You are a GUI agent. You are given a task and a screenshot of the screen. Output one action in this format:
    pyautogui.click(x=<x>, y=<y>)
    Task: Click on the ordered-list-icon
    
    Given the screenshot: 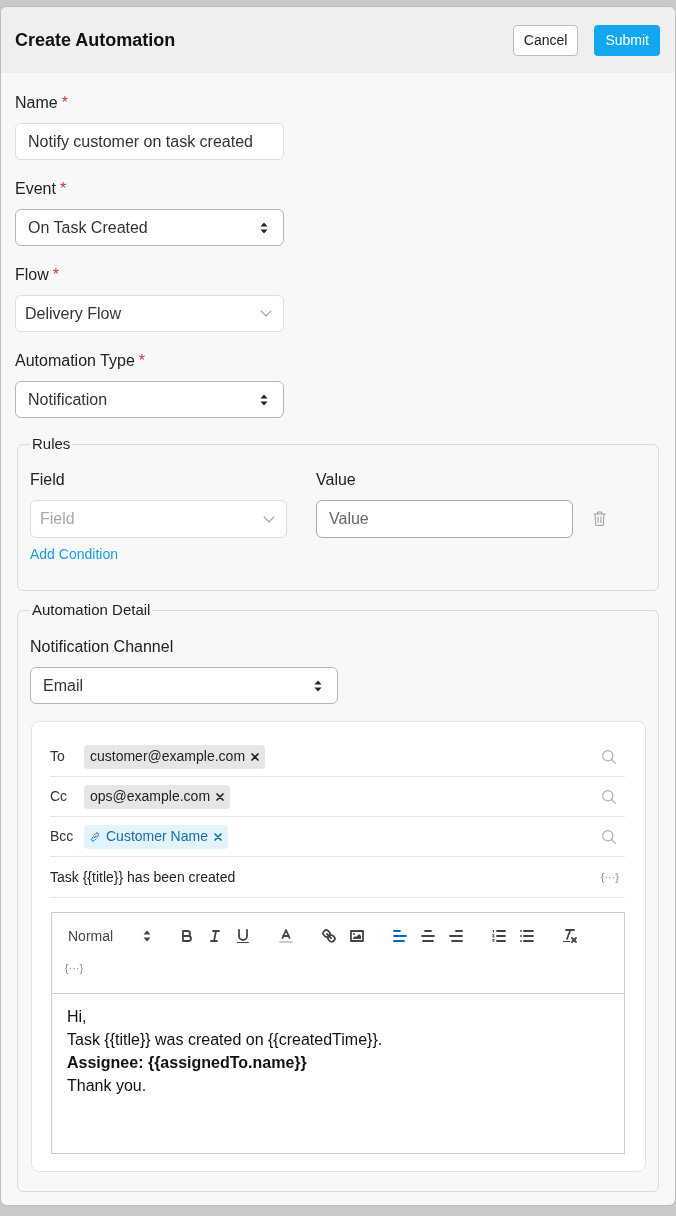 What is the action you would take?
    pyautogui.click(x=499, y=936)
    